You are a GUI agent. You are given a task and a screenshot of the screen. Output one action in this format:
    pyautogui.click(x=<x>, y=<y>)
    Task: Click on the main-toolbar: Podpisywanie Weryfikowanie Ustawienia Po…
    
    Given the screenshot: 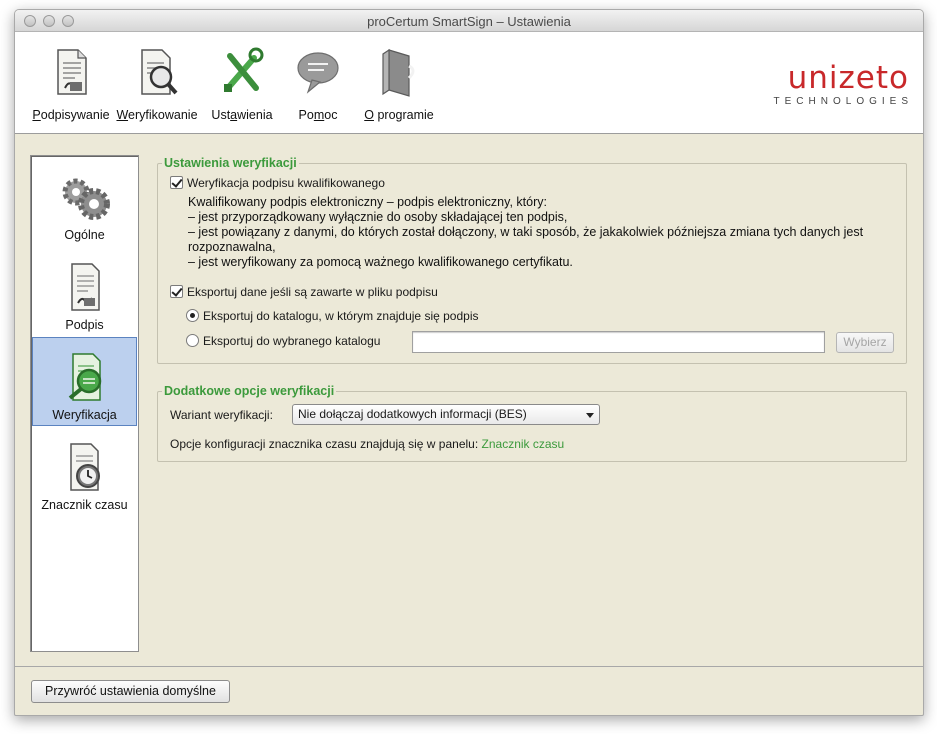 What is the action you would take?
    pyautogui.click(x=469, y=83)
    